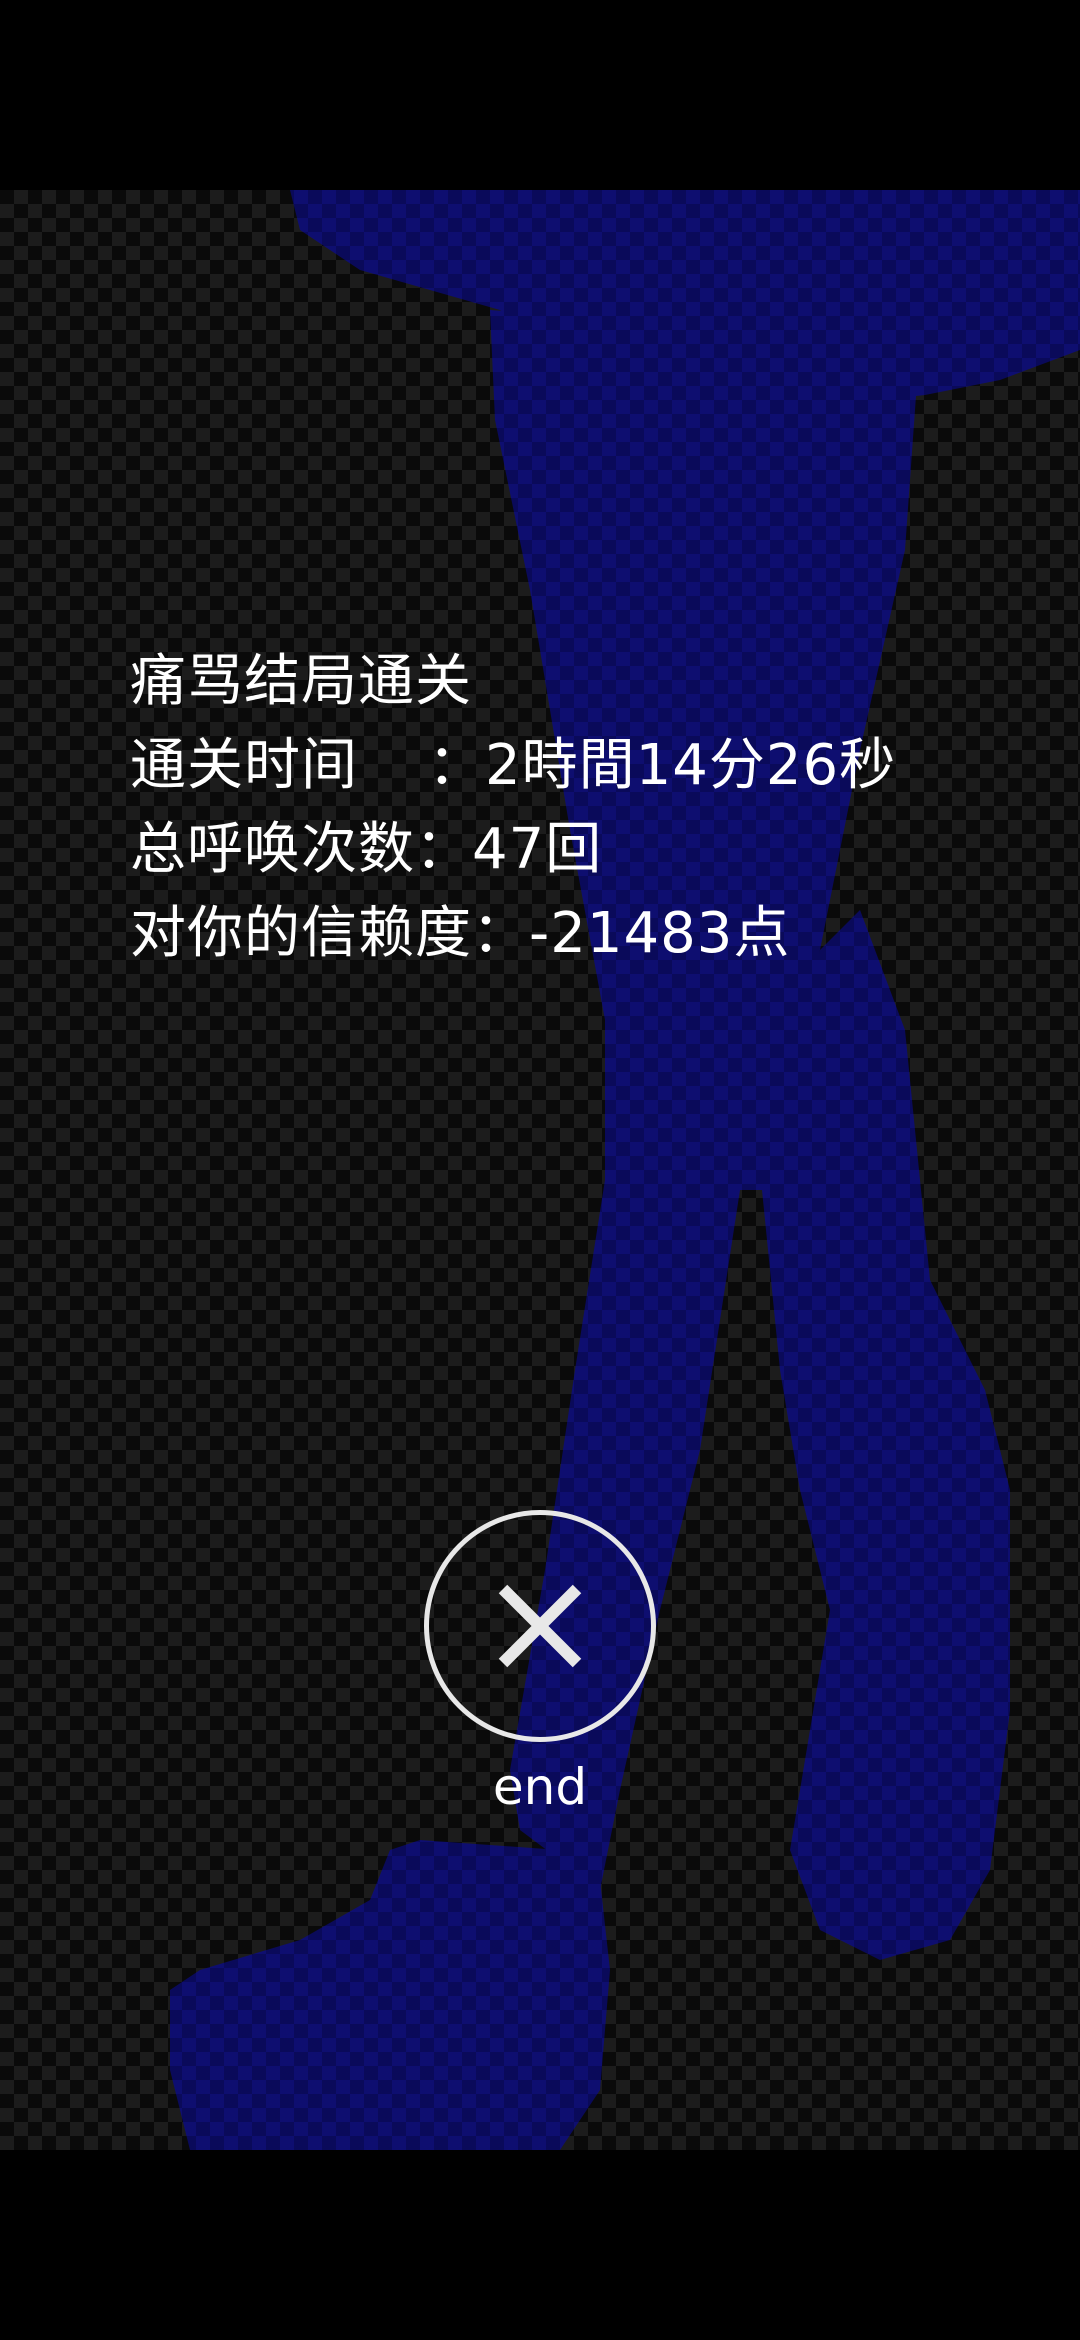  Describe the element at coordinates (540, 95) in the screenshot. I see `letterbox-top` at that location.